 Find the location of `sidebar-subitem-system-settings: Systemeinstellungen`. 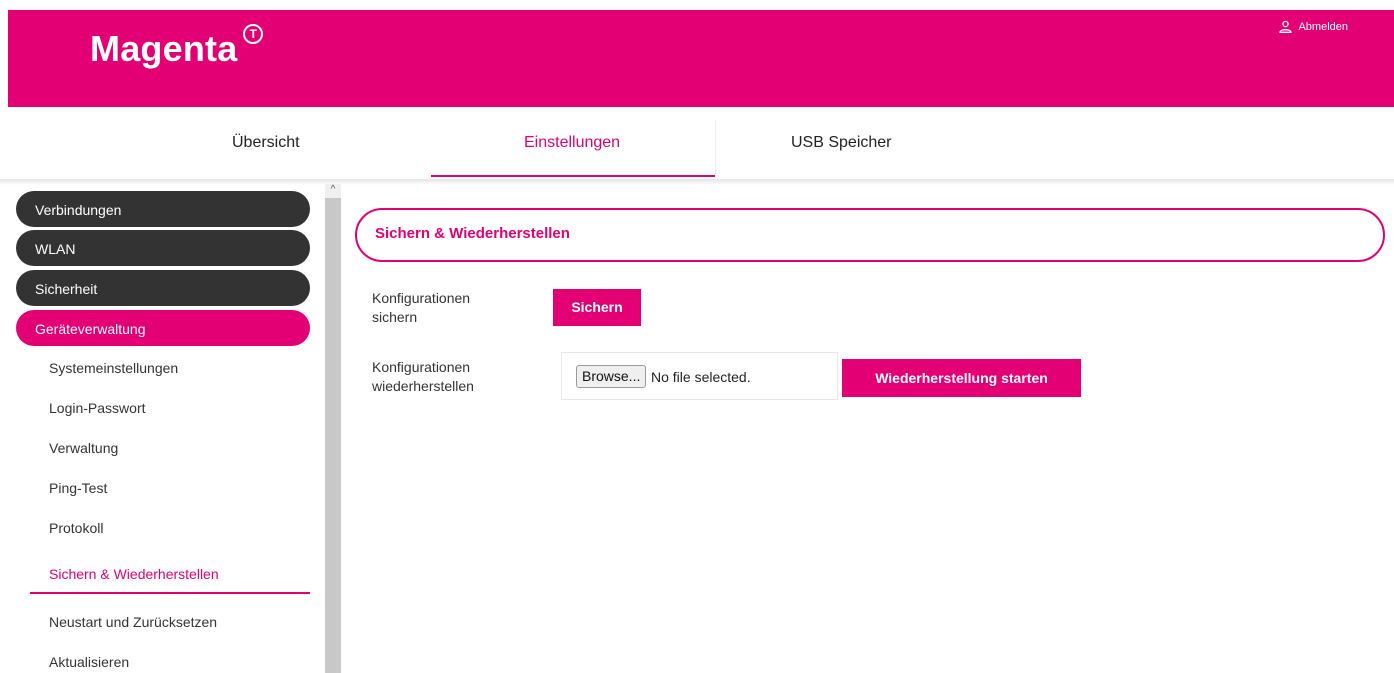

sidebar-subitem-system-settings: Systemeinstellungen is located at coordinates (113, 368).